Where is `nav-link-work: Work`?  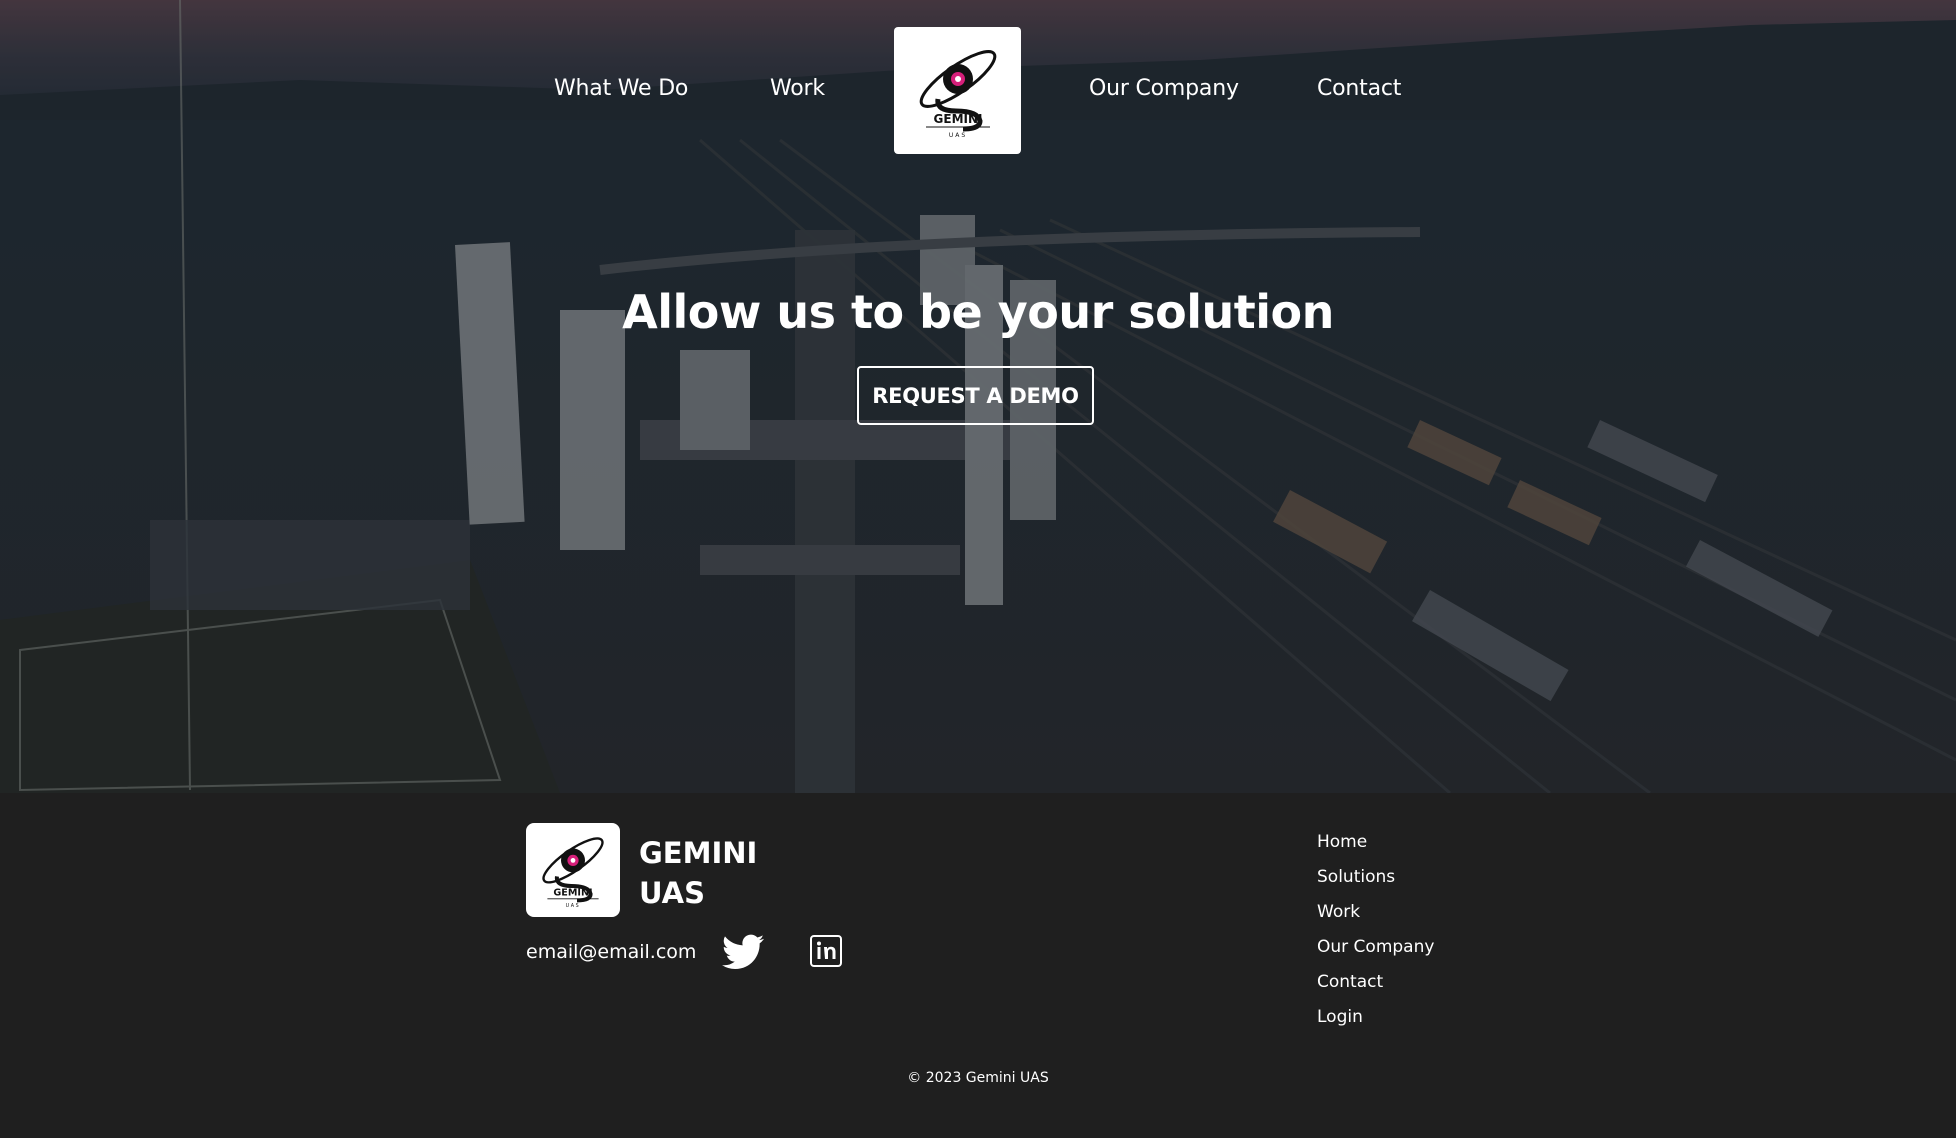 nav-link-work: Work is located at coordinates (797, 88).